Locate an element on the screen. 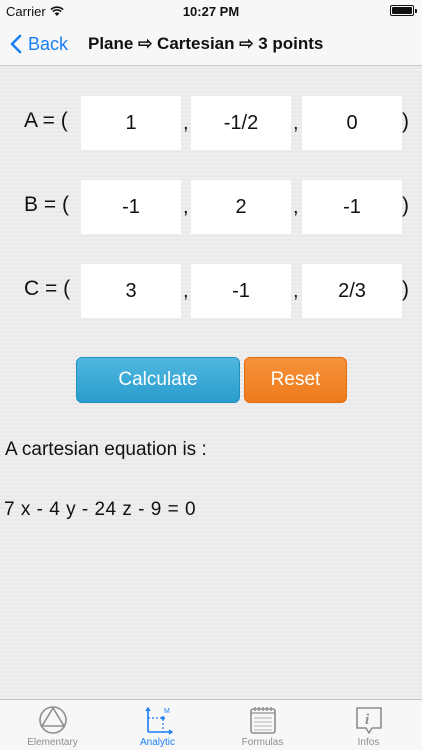 The image size is (422, 750). point-row-a: A = ( , , ) is located at coordinates (211, 123).